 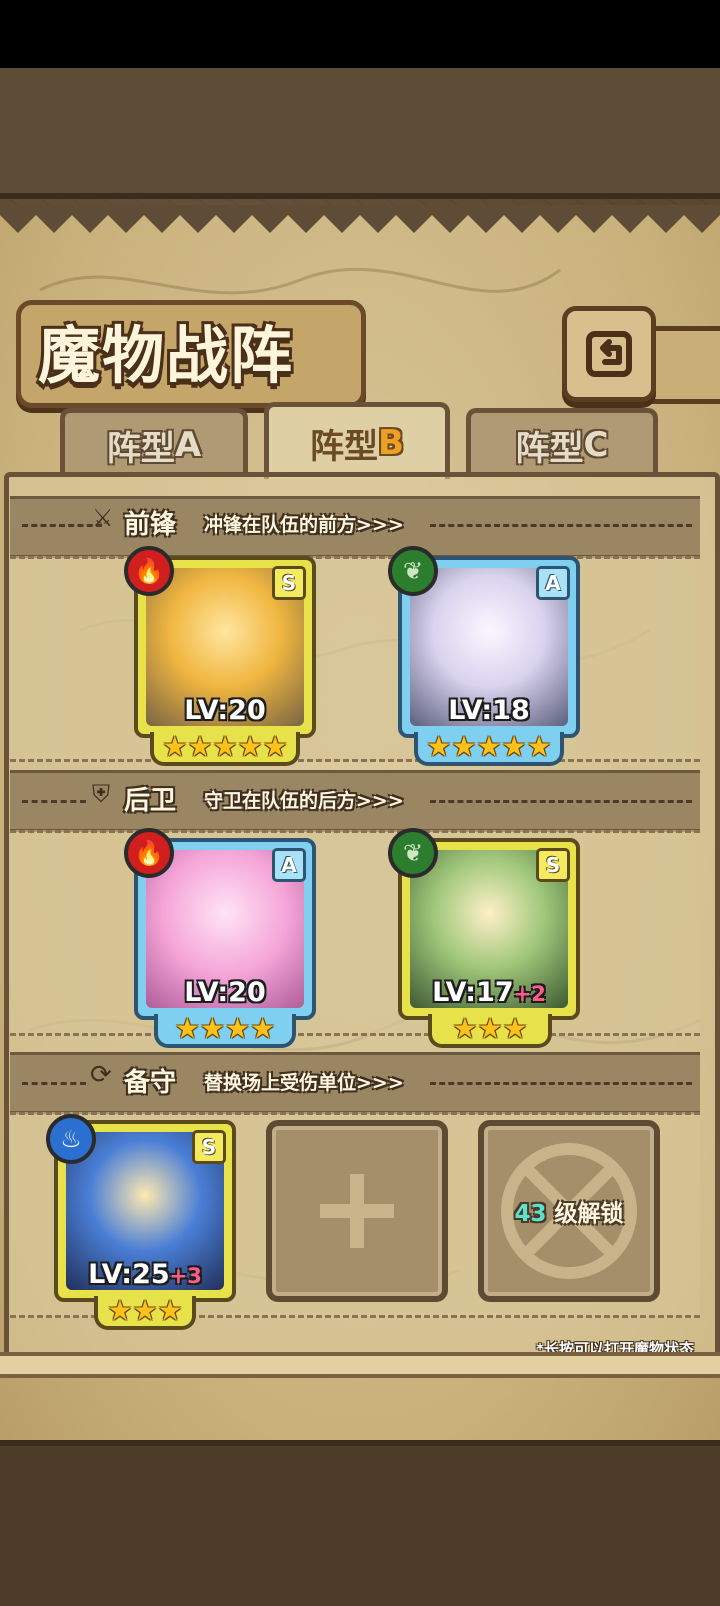 I want to click on unlock-requirement: 43 级解锁, so click(x=569, y=1214).